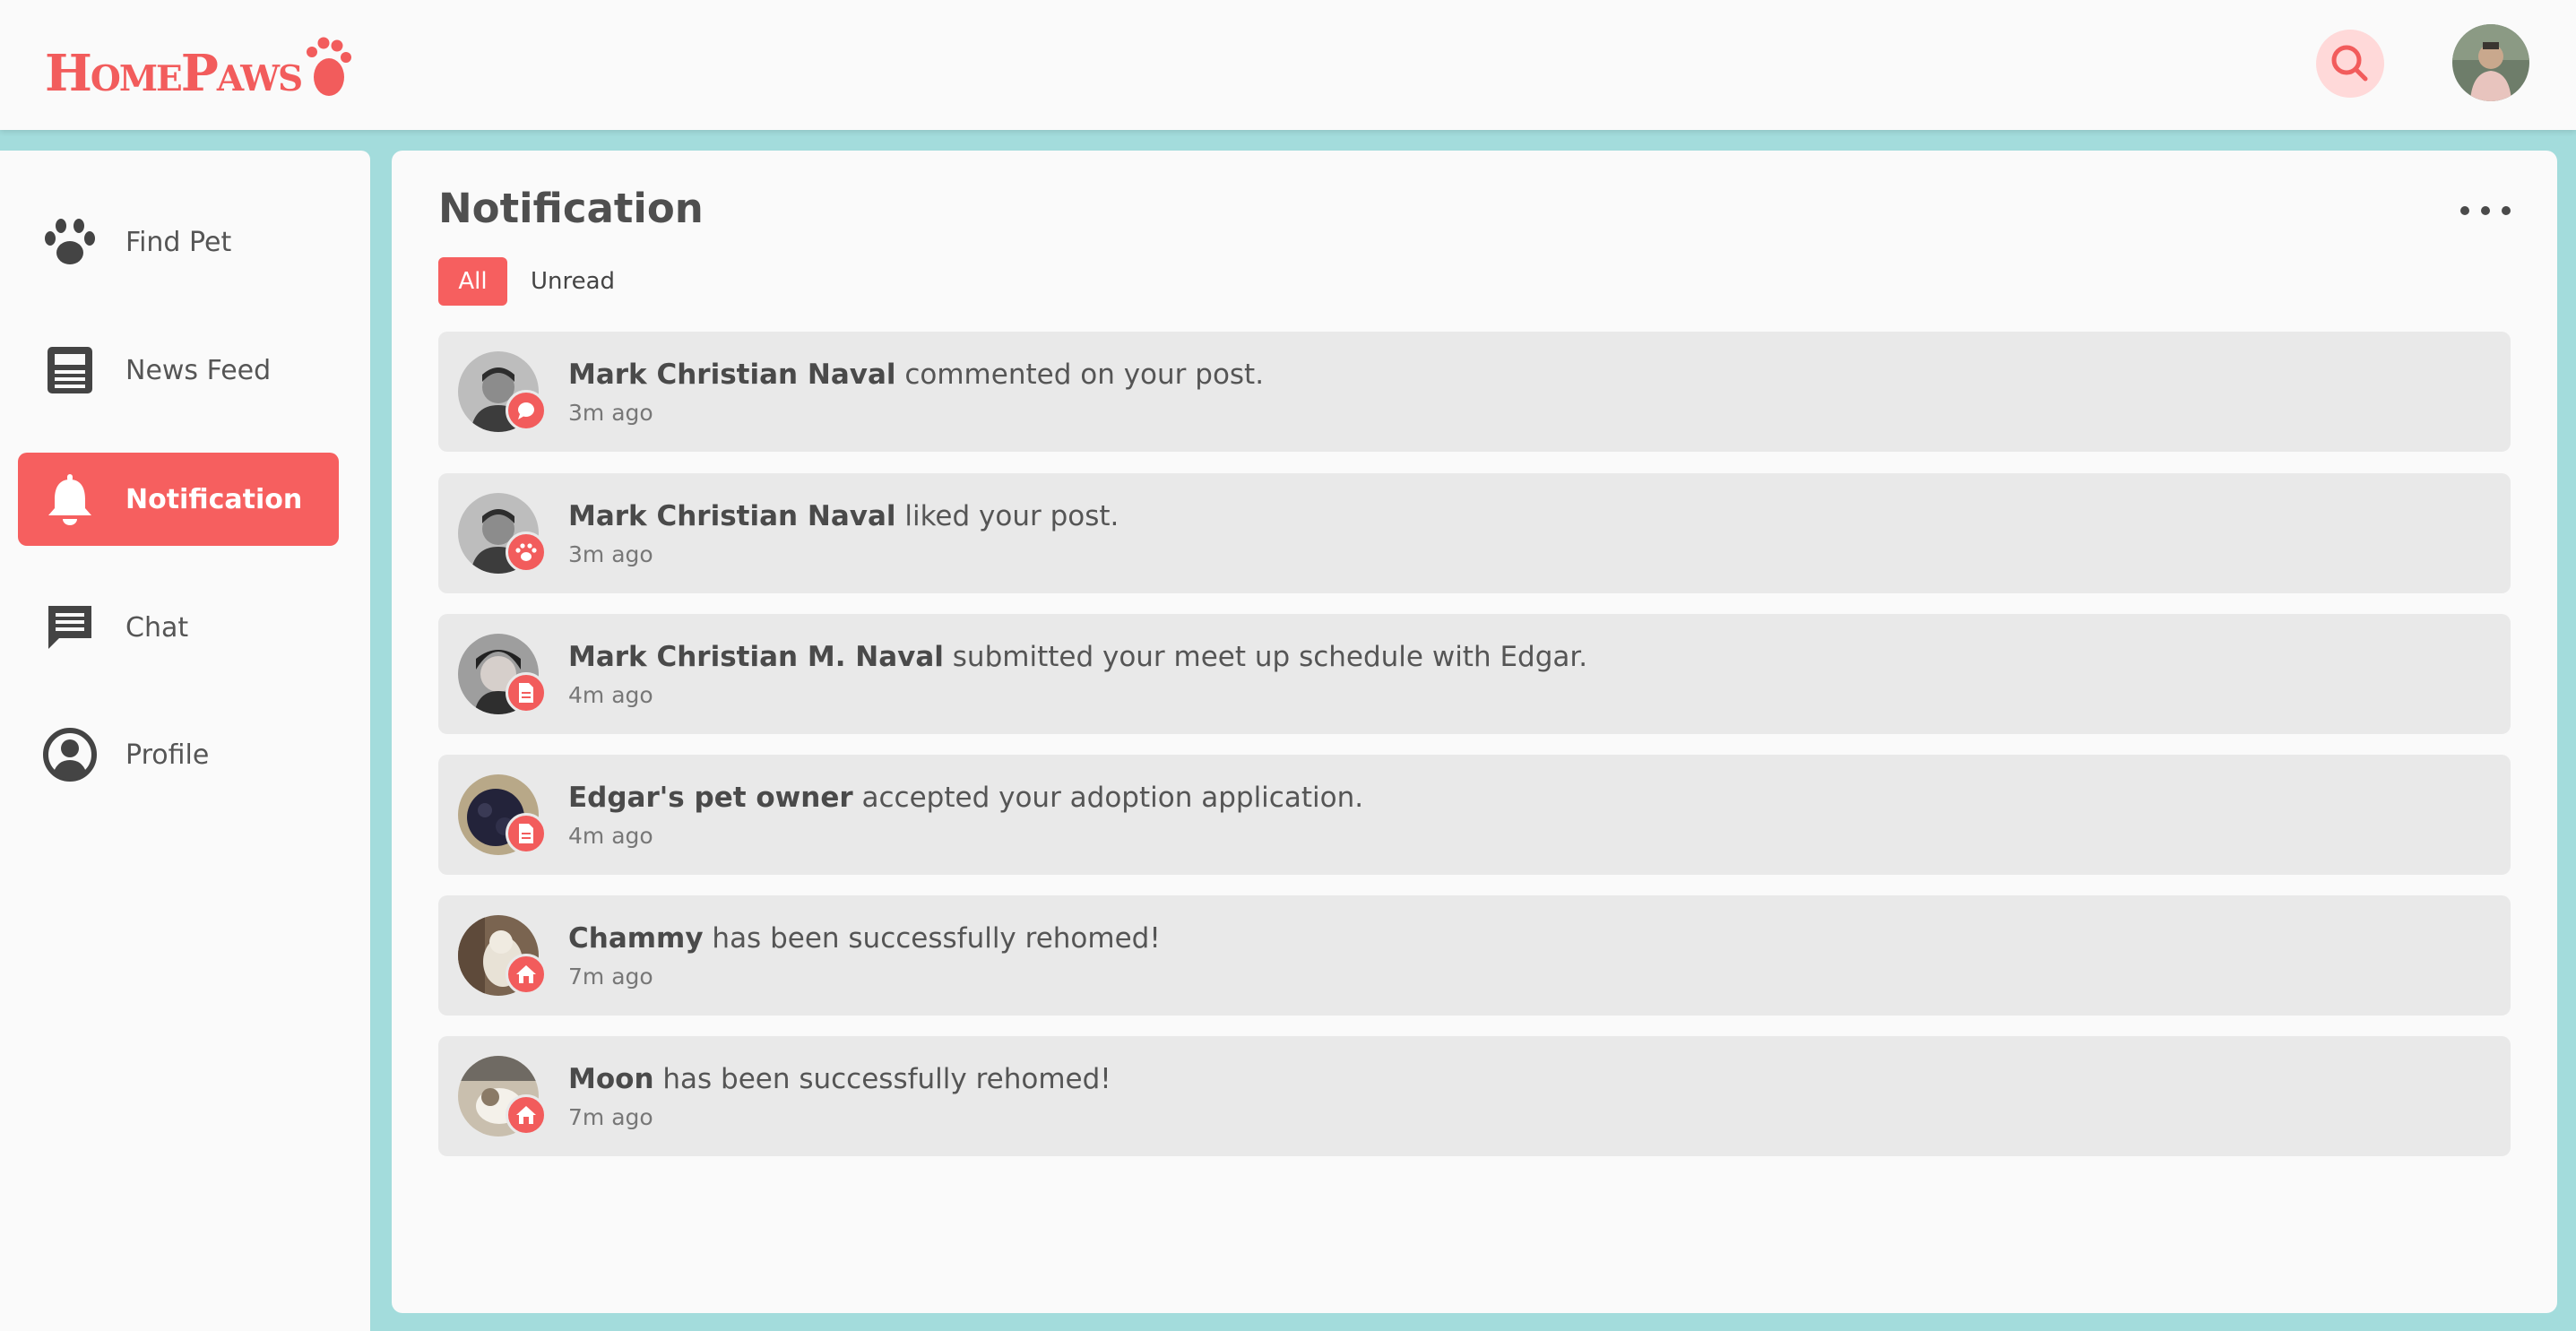 The image size is (2576, 1331). I want to click on sidebar-item-chat: Chat, so click(178, 627).